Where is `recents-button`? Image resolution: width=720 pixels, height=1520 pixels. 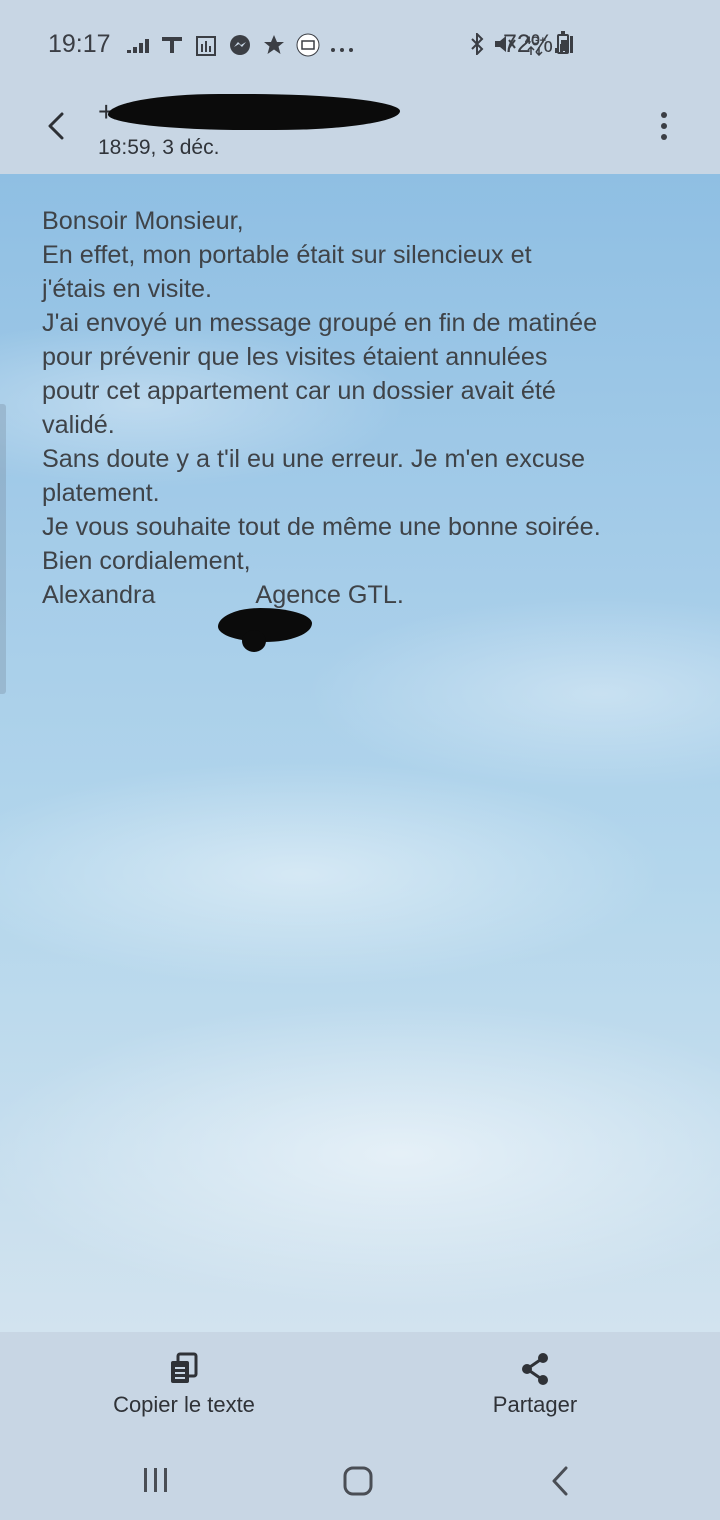
recents-button is located at coordinates (156, 1481).